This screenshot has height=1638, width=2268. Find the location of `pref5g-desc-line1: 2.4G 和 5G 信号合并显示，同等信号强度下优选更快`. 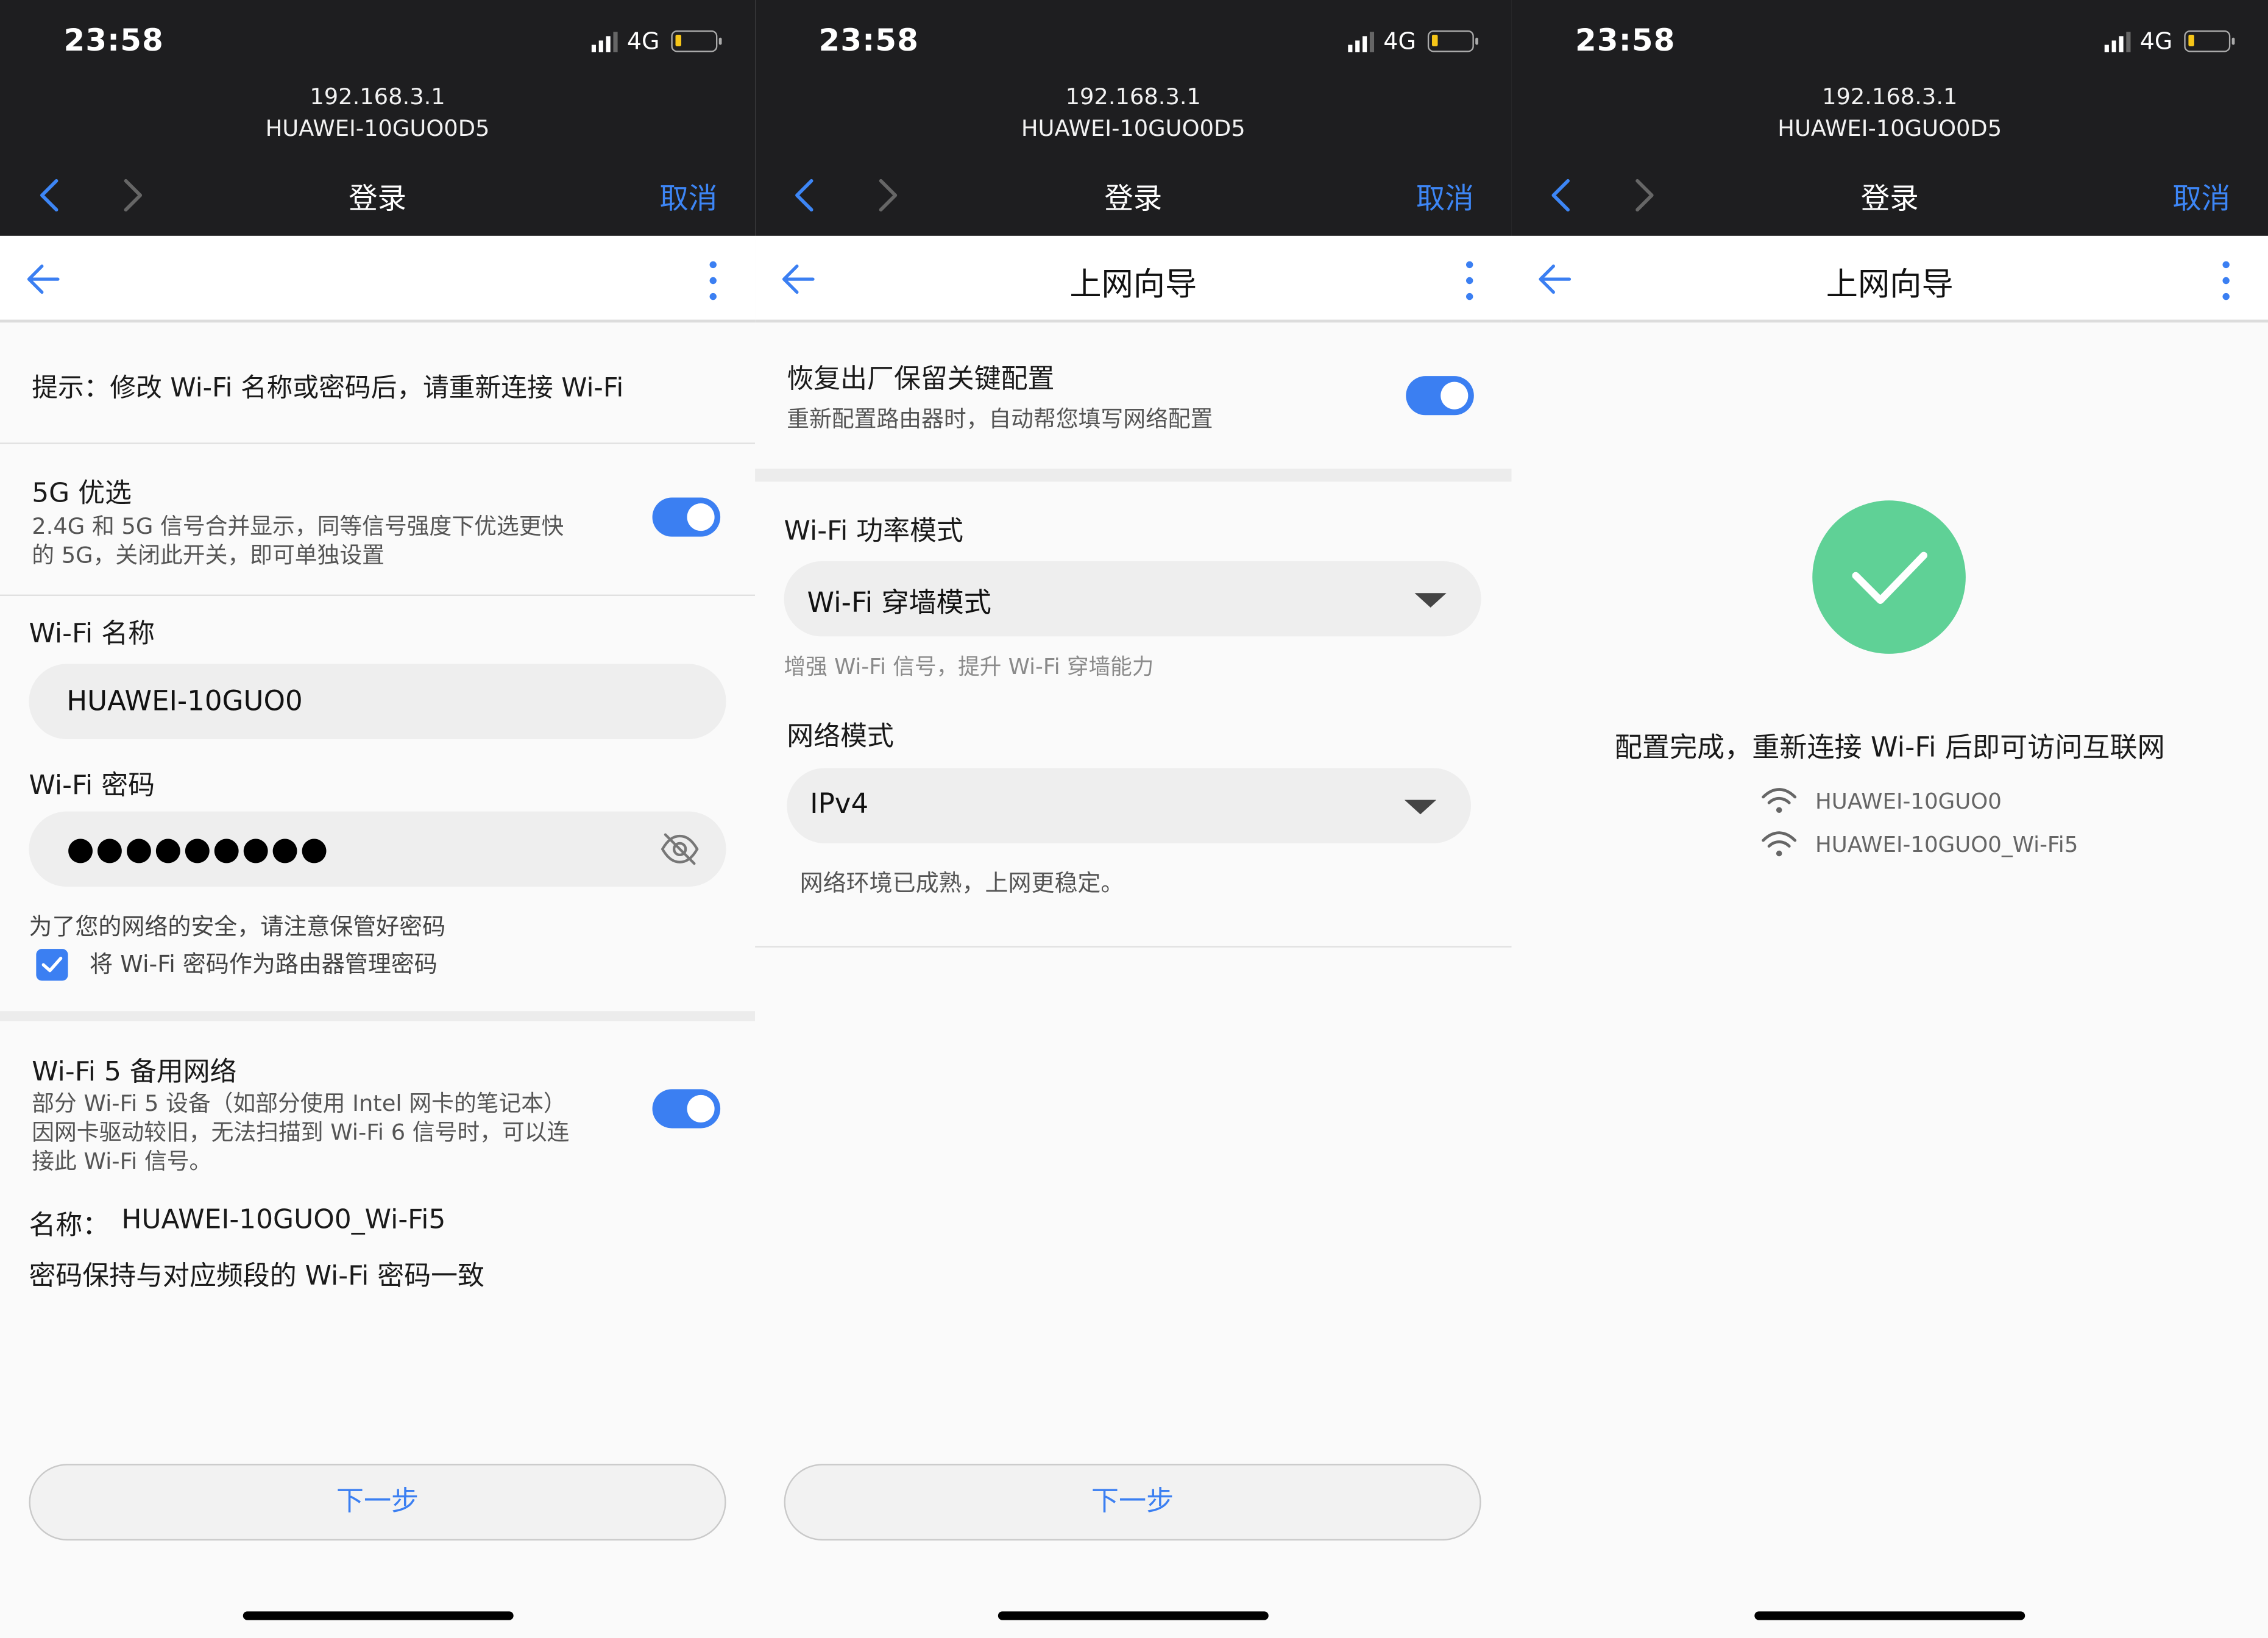

pref5g-desc-line1: 2.4G 和 5G 信号合并显示，同等信号强度下优选更快 is located at coordinates (298, 526).